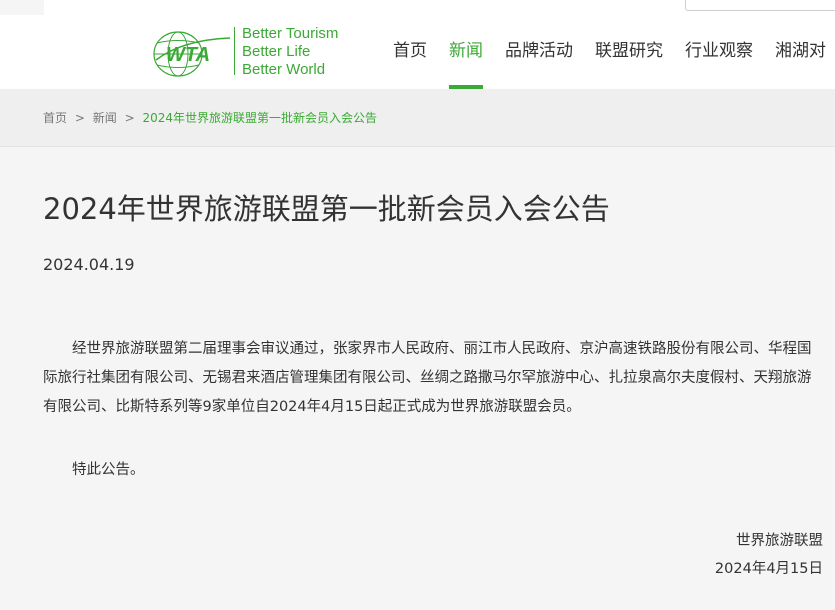 This screenshot has height=610, width=835. Describe the element at coordinates (89, 264) in the screenshot. I see `article-date: 2024.04.19` at that location.